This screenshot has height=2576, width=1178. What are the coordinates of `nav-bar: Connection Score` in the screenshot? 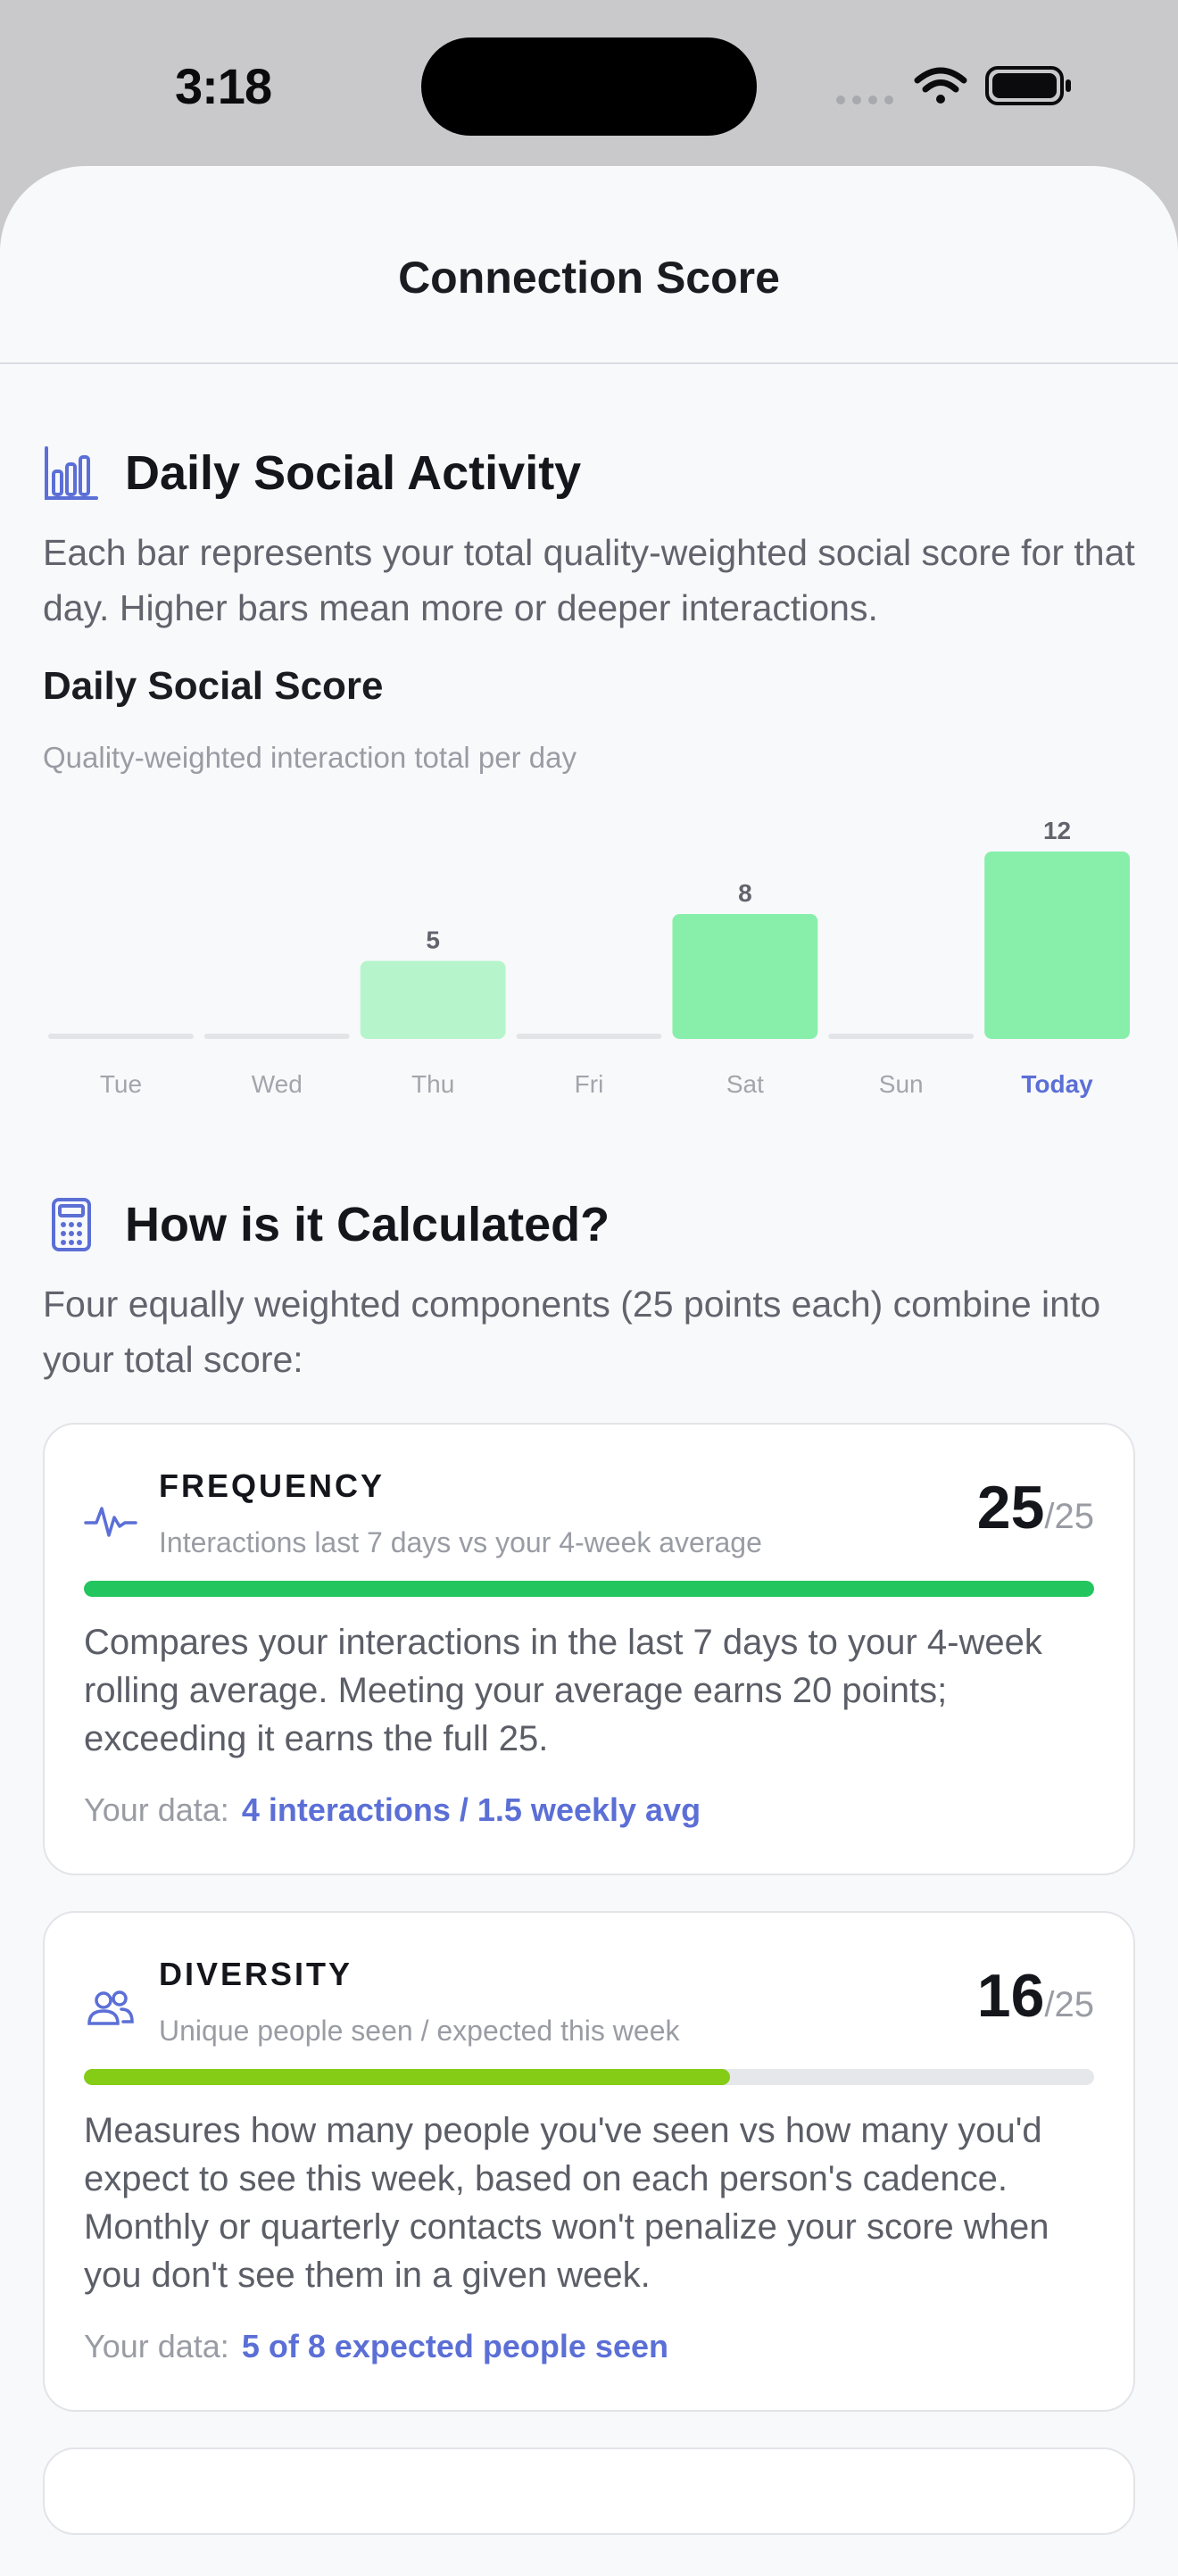 It's located at (589, 265).